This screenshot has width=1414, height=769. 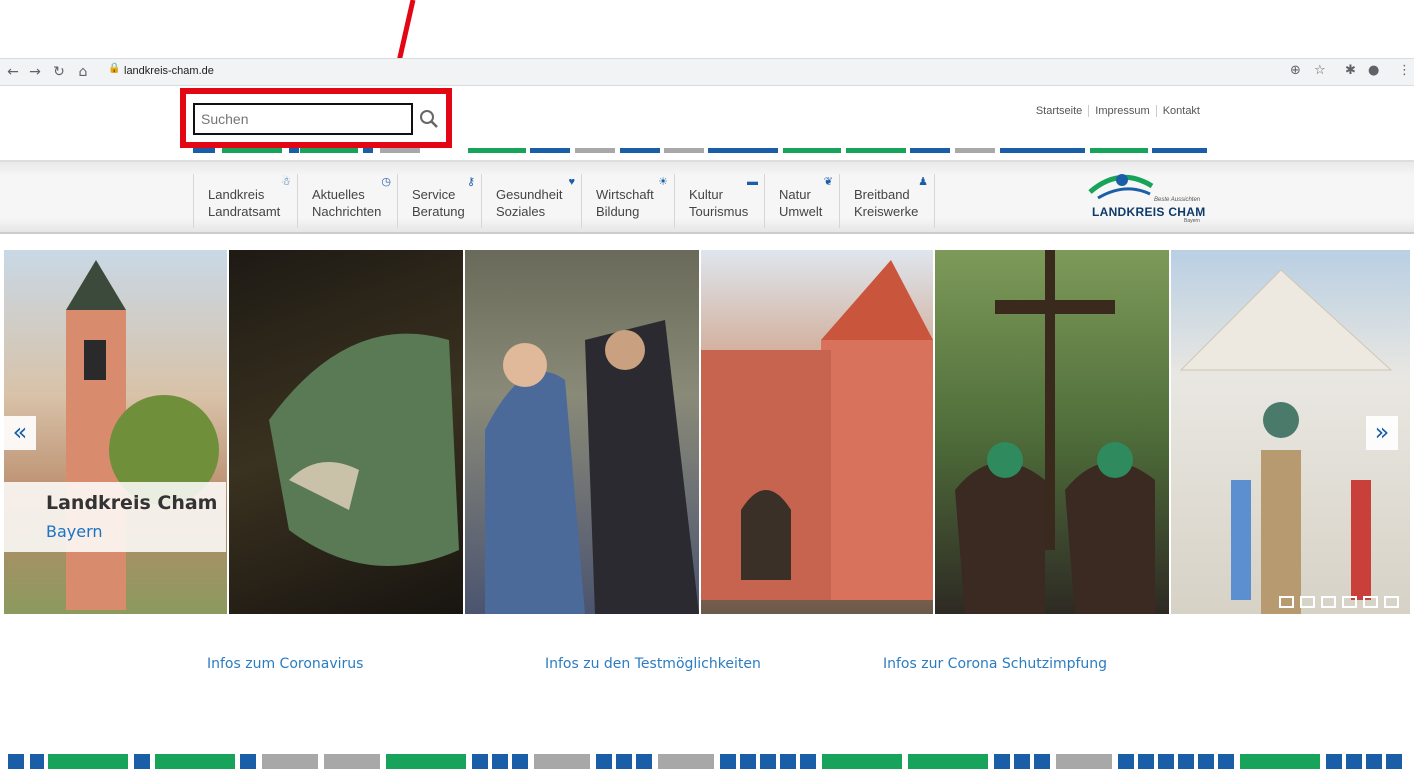 I want to click on top-links: Startseite Impressum Kontakt, so click(x=1118, y=111).